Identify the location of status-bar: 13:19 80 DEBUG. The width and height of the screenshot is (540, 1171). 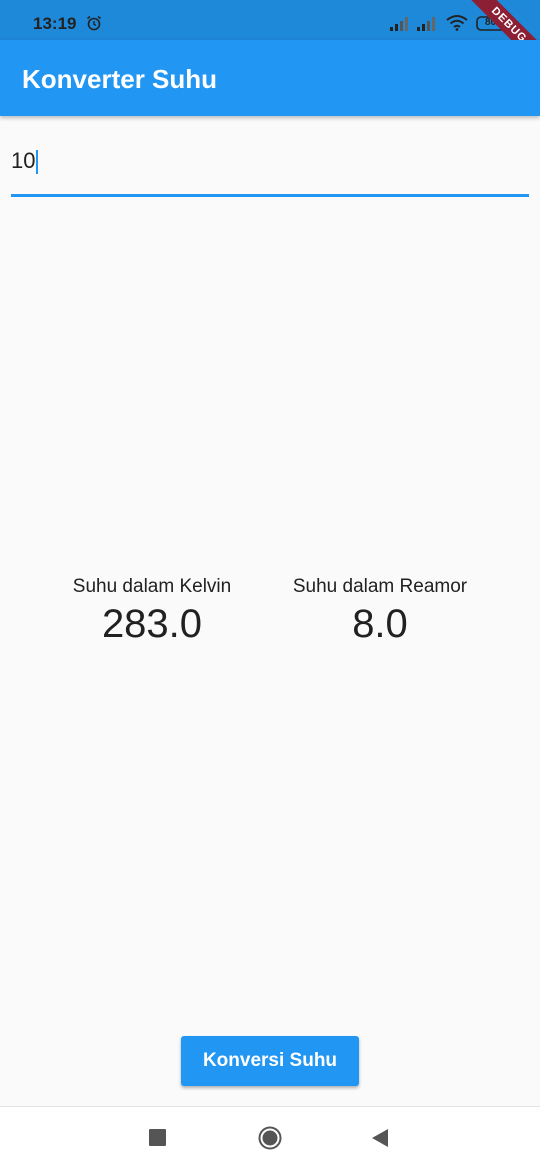
(270, 20).